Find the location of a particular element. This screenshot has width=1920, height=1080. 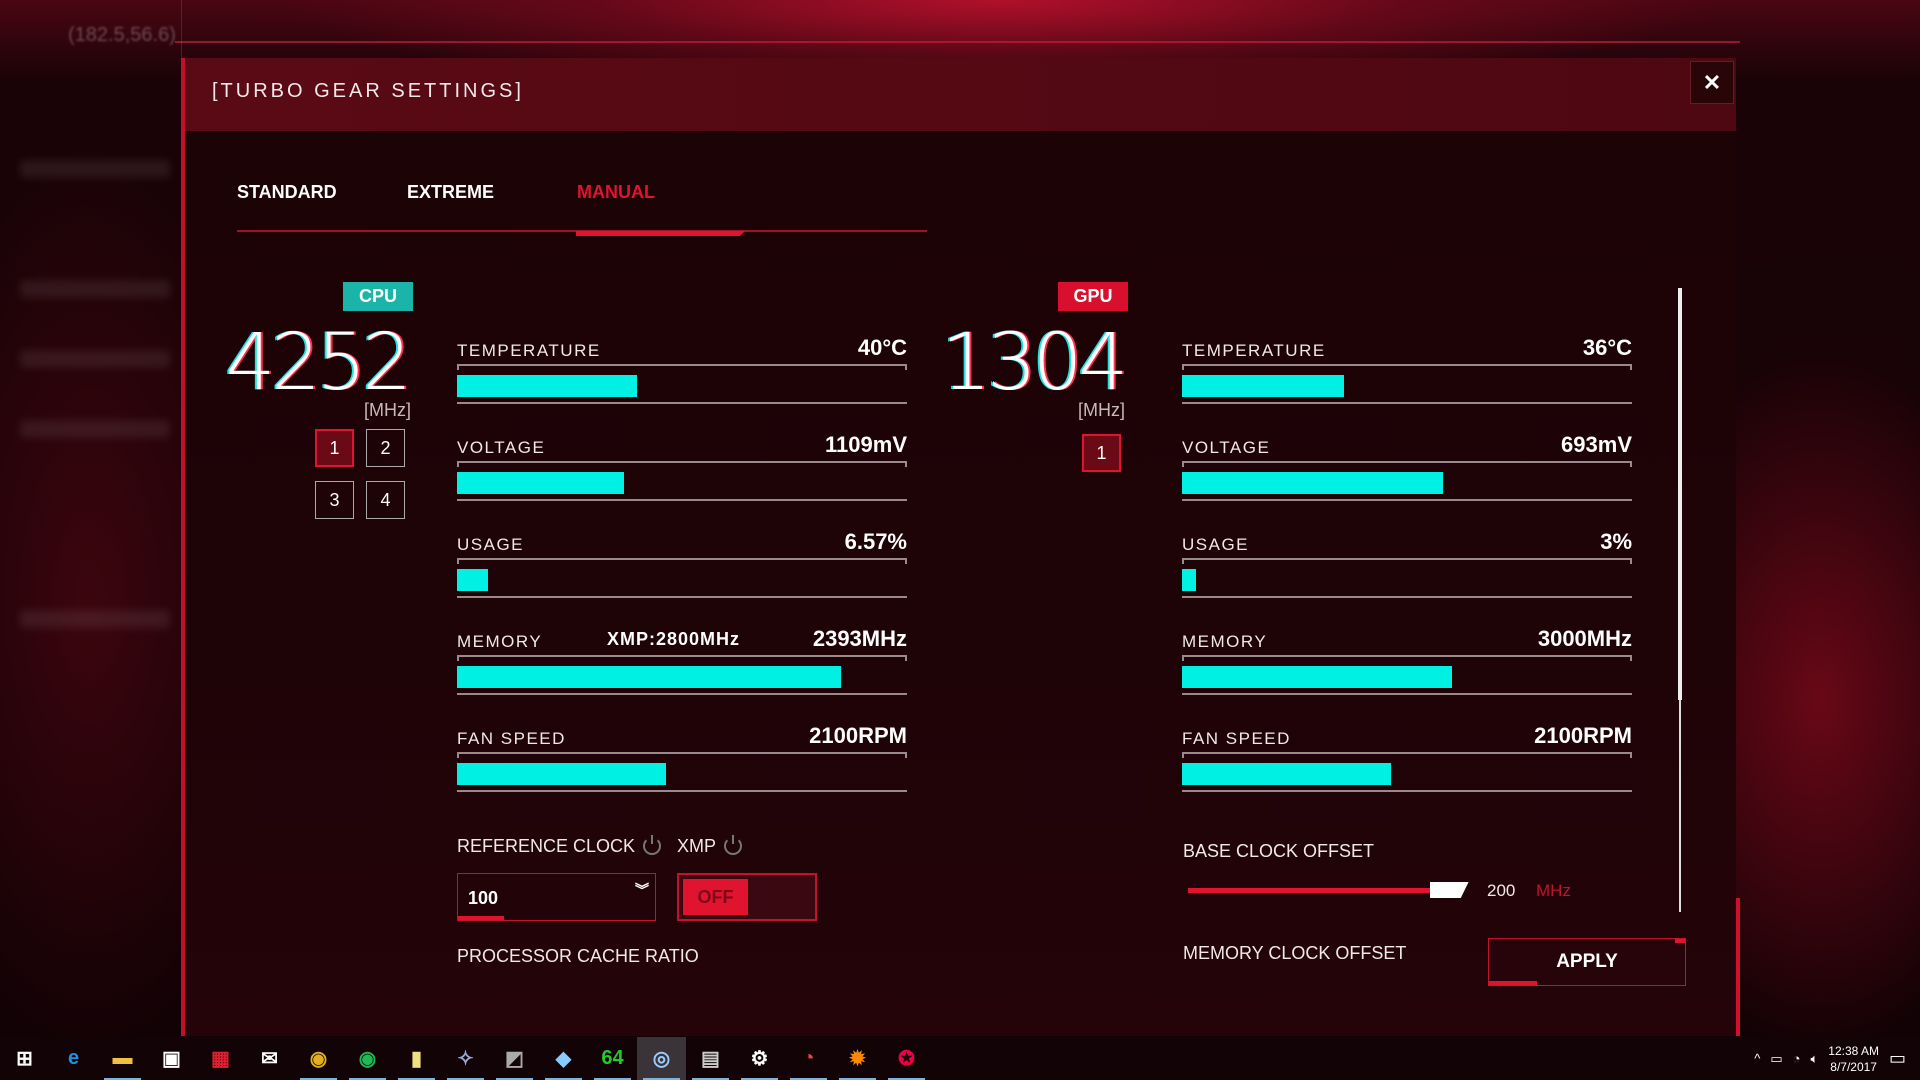

chevron-double-down-icon: ︾ is located at coordinates (642, 890).